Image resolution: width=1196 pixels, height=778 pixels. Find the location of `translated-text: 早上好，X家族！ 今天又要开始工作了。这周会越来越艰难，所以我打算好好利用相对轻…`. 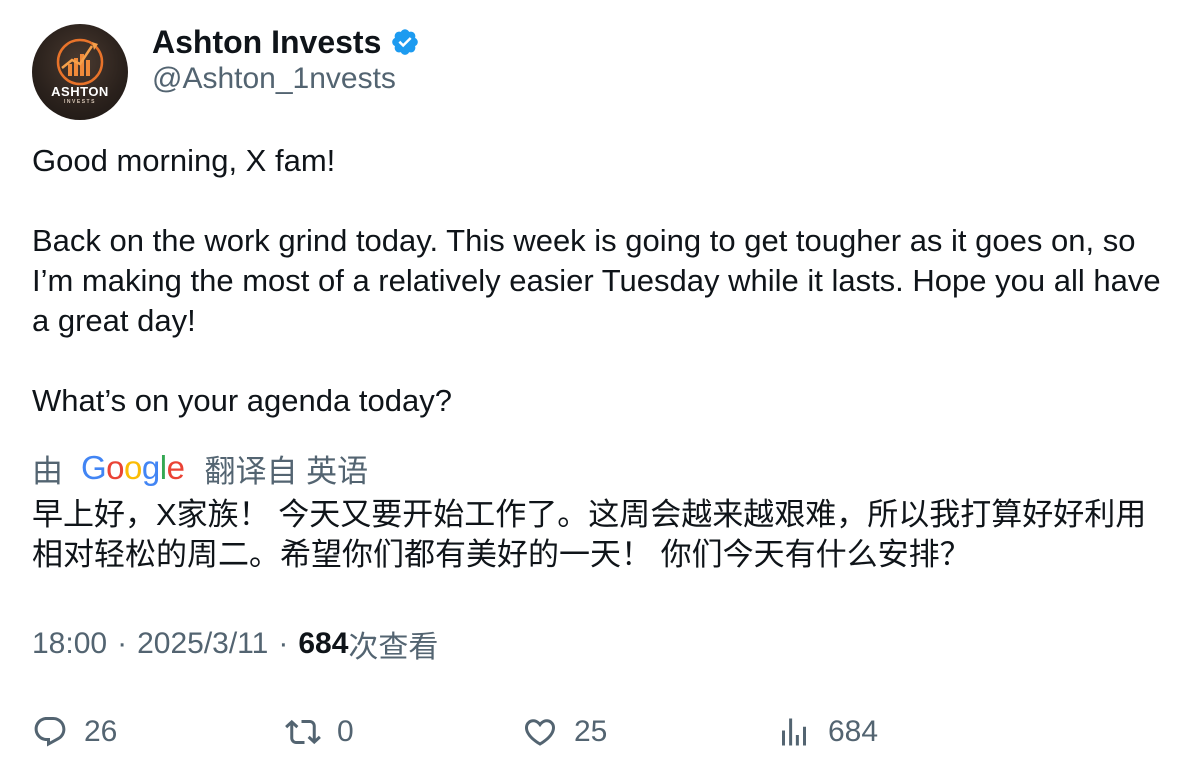

translated-text: 早上好，X家族！ 今天又要开始工作了。这周会越来越艰难，所以我打算好好利用相对轻… is located at coordinates (589, 534).